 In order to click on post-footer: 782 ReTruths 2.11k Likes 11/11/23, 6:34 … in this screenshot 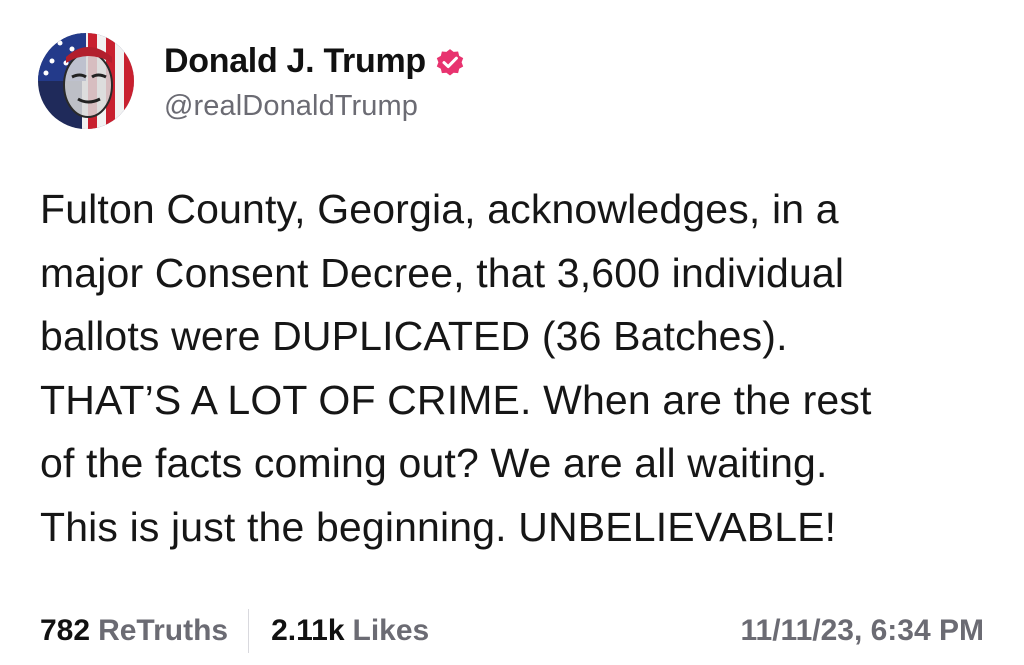, I will do `click(512, 631)`.